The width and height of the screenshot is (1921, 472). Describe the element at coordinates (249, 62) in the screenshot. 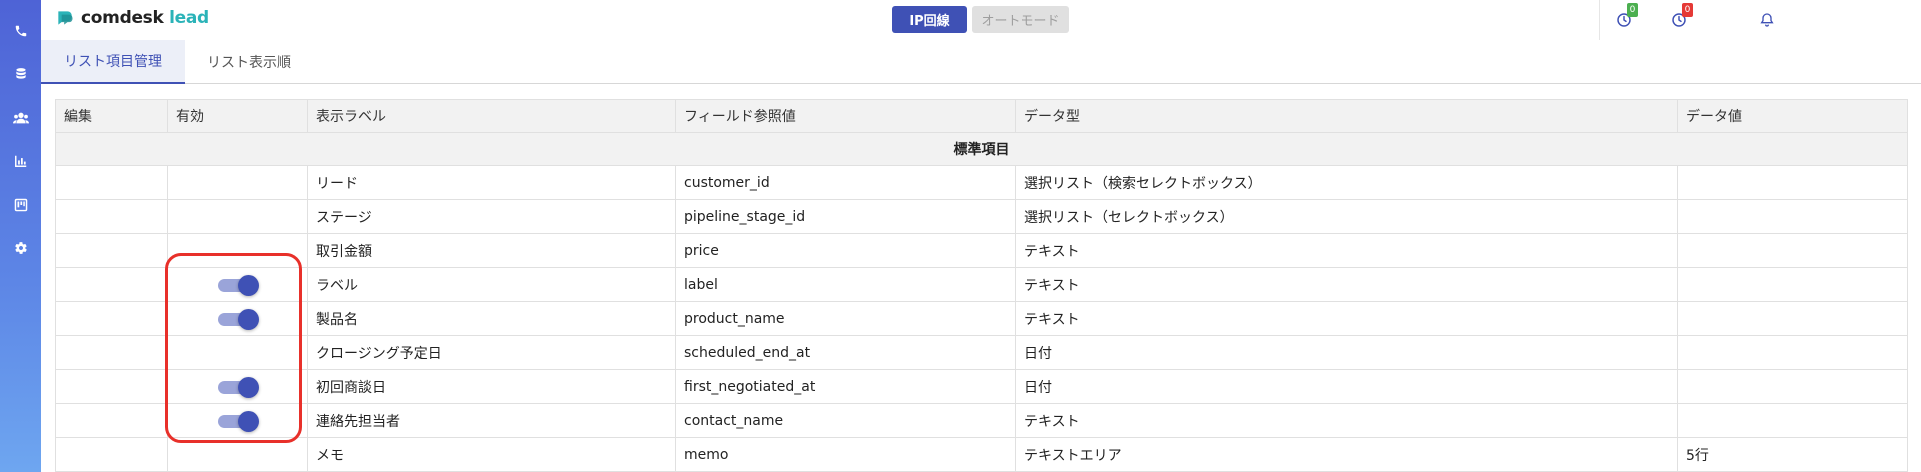

I see `tab-list-display-order: リスト表示順` at that location.